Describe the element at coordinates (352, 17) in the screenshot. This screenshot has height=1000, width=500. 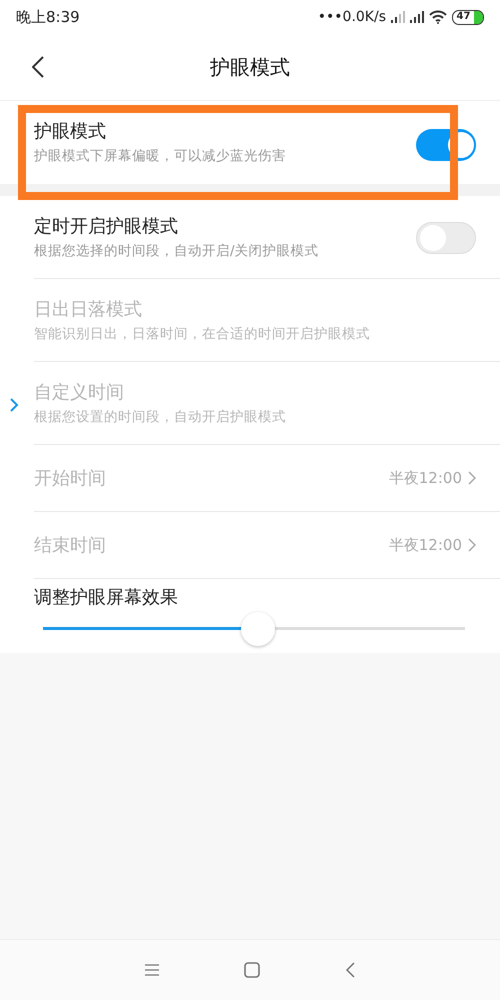
I see `network-speed: •••0.0K/s` at that location.